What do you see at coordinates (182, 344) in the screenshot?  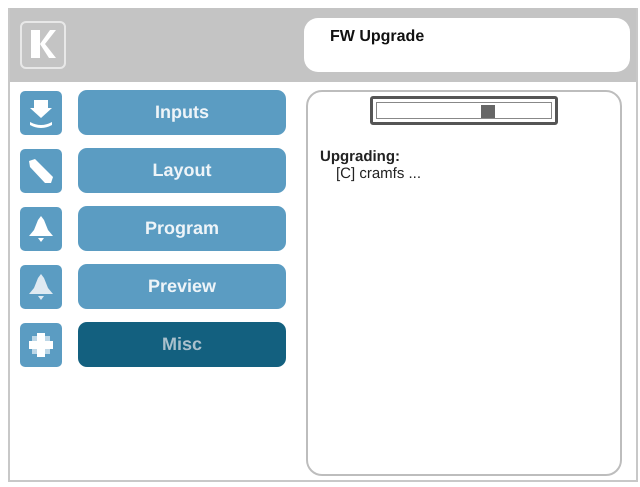 I see `menu-button: Misc` at bounding box center [182, 344].